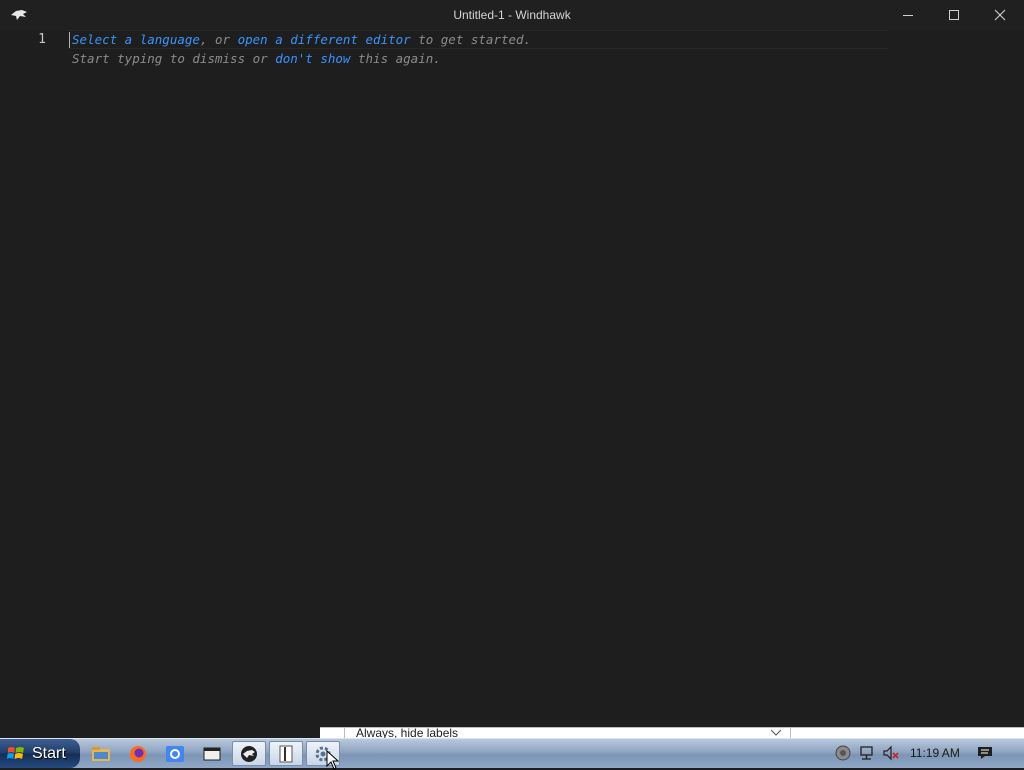 The height and width of the screenshot is (770, 1024). I want to click on windhawk-icon, so click(249, 753).